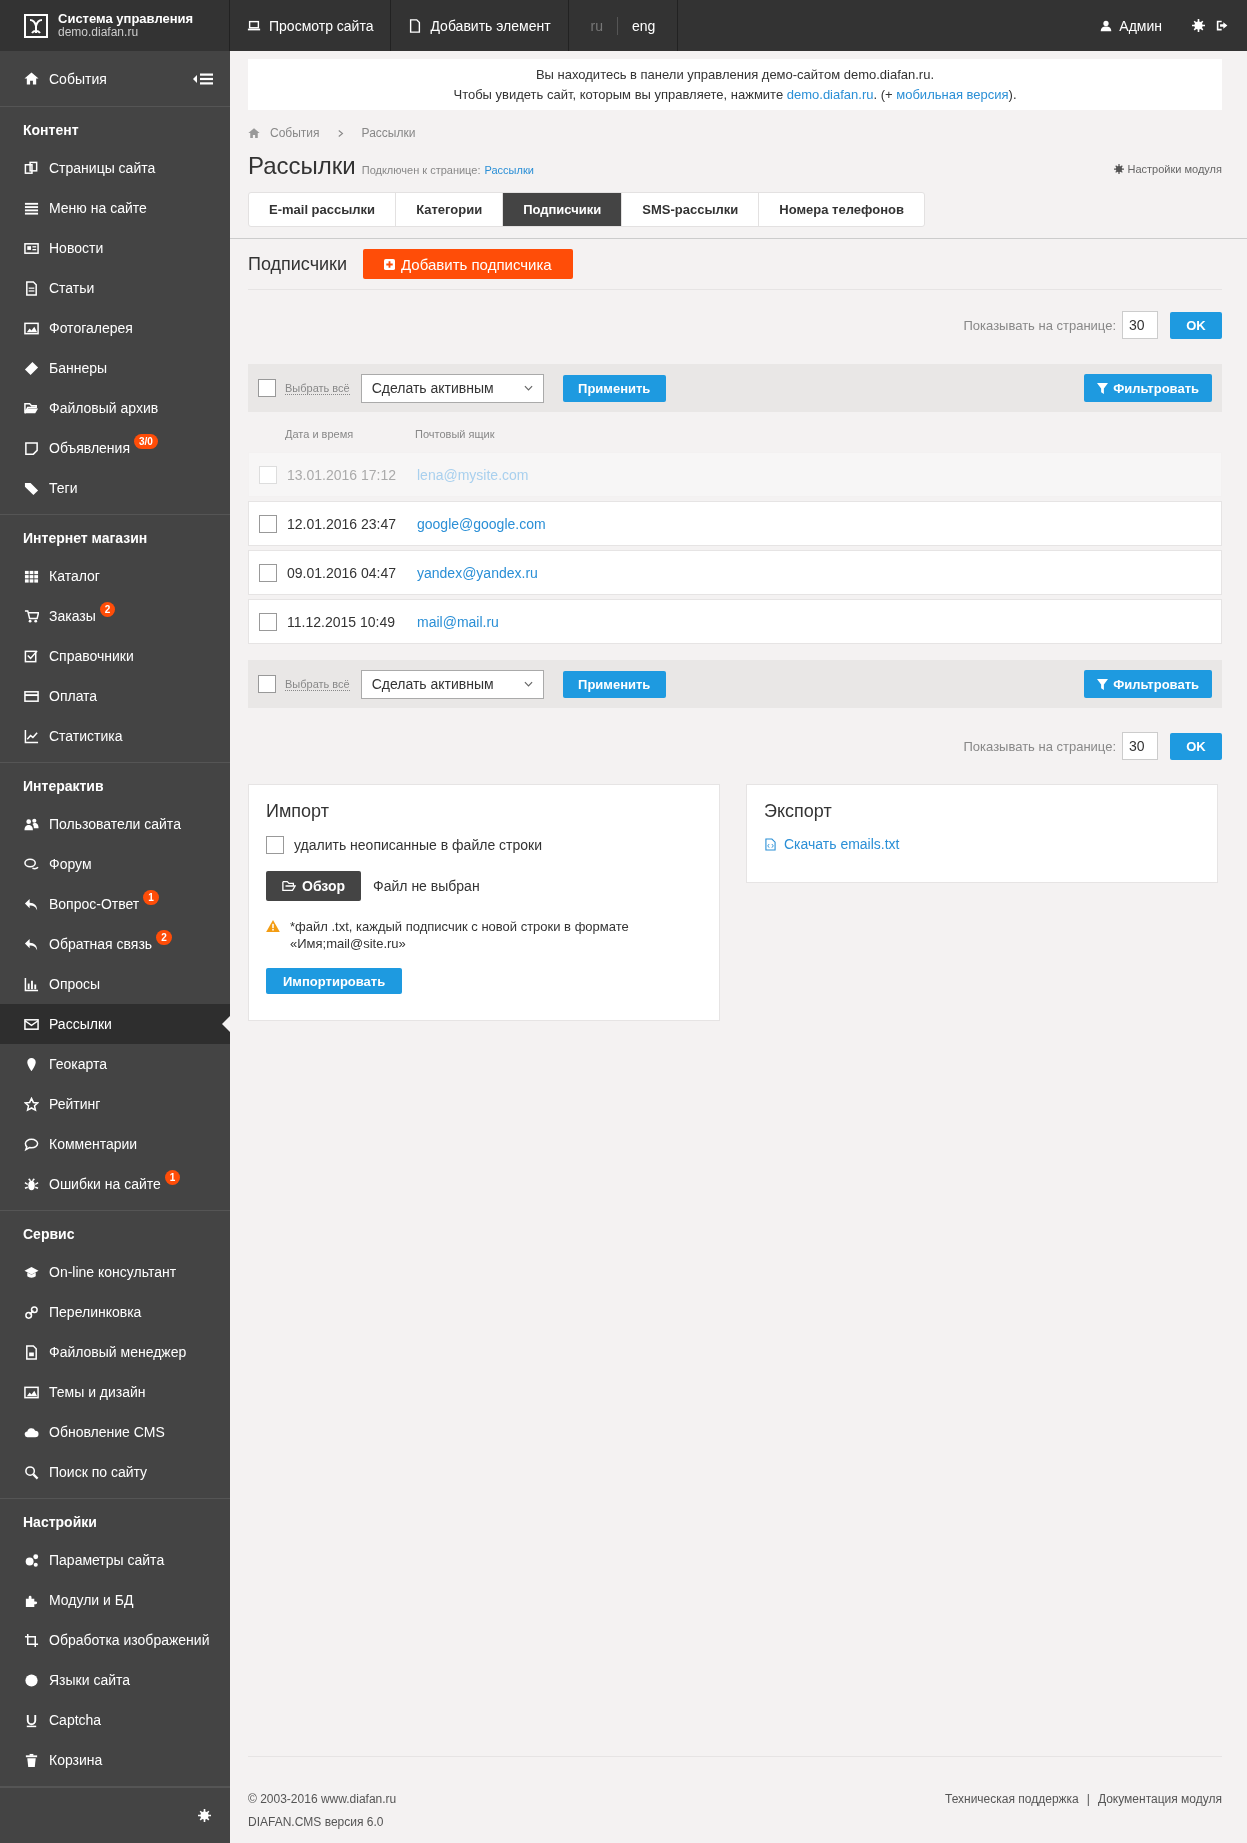 The image size is (1247, 1843). What do you see at coordinates (31, 1472) in the screenshot?
I see `search-icon` at bounding box center [31, 1472].